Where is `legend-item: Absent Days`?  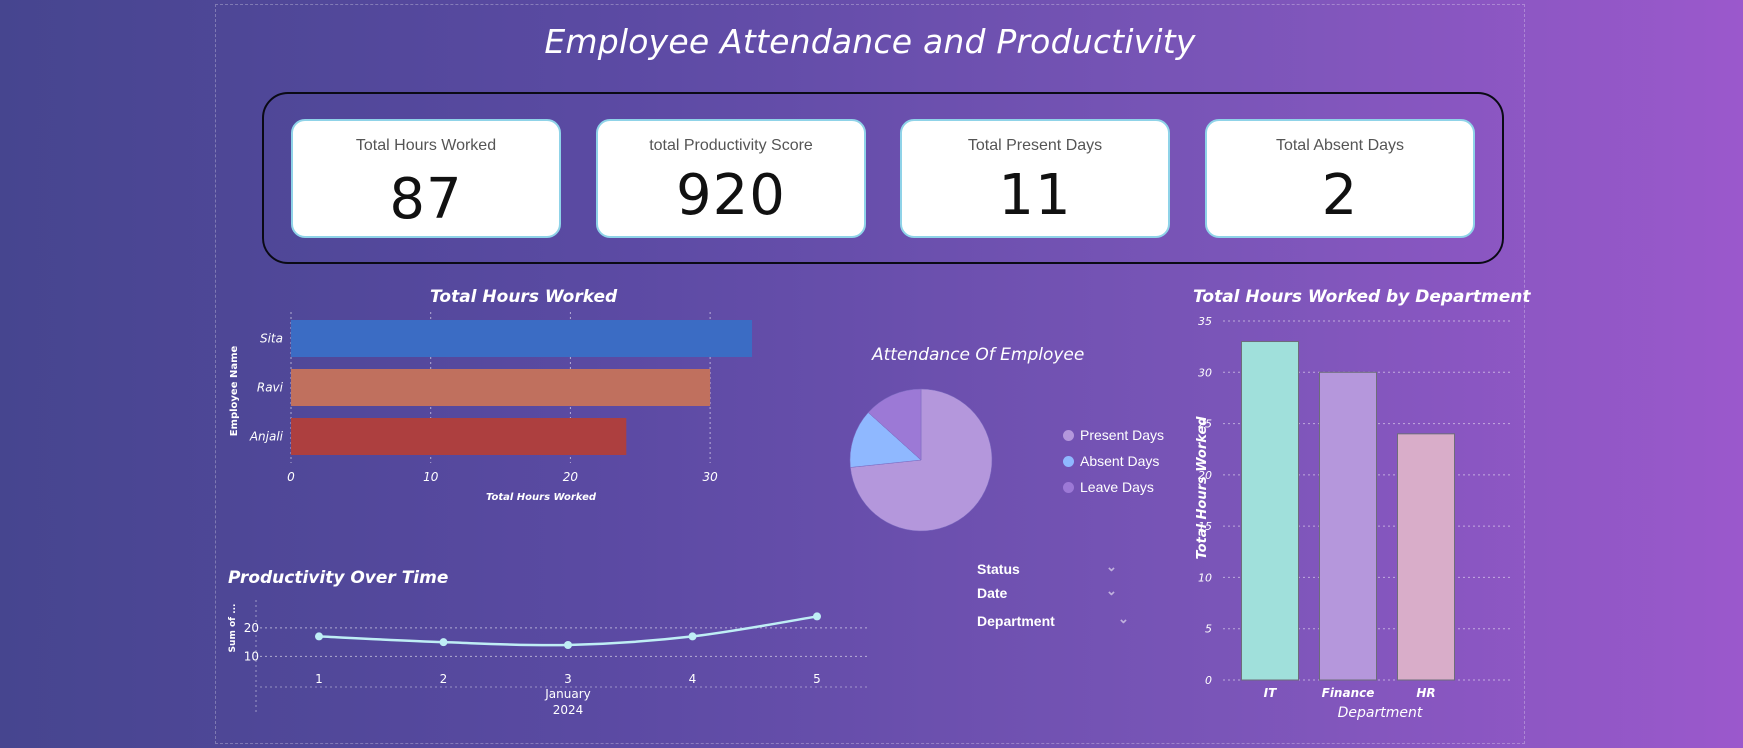
legend-item: Absent Days is located at coordinates (1111, 461).